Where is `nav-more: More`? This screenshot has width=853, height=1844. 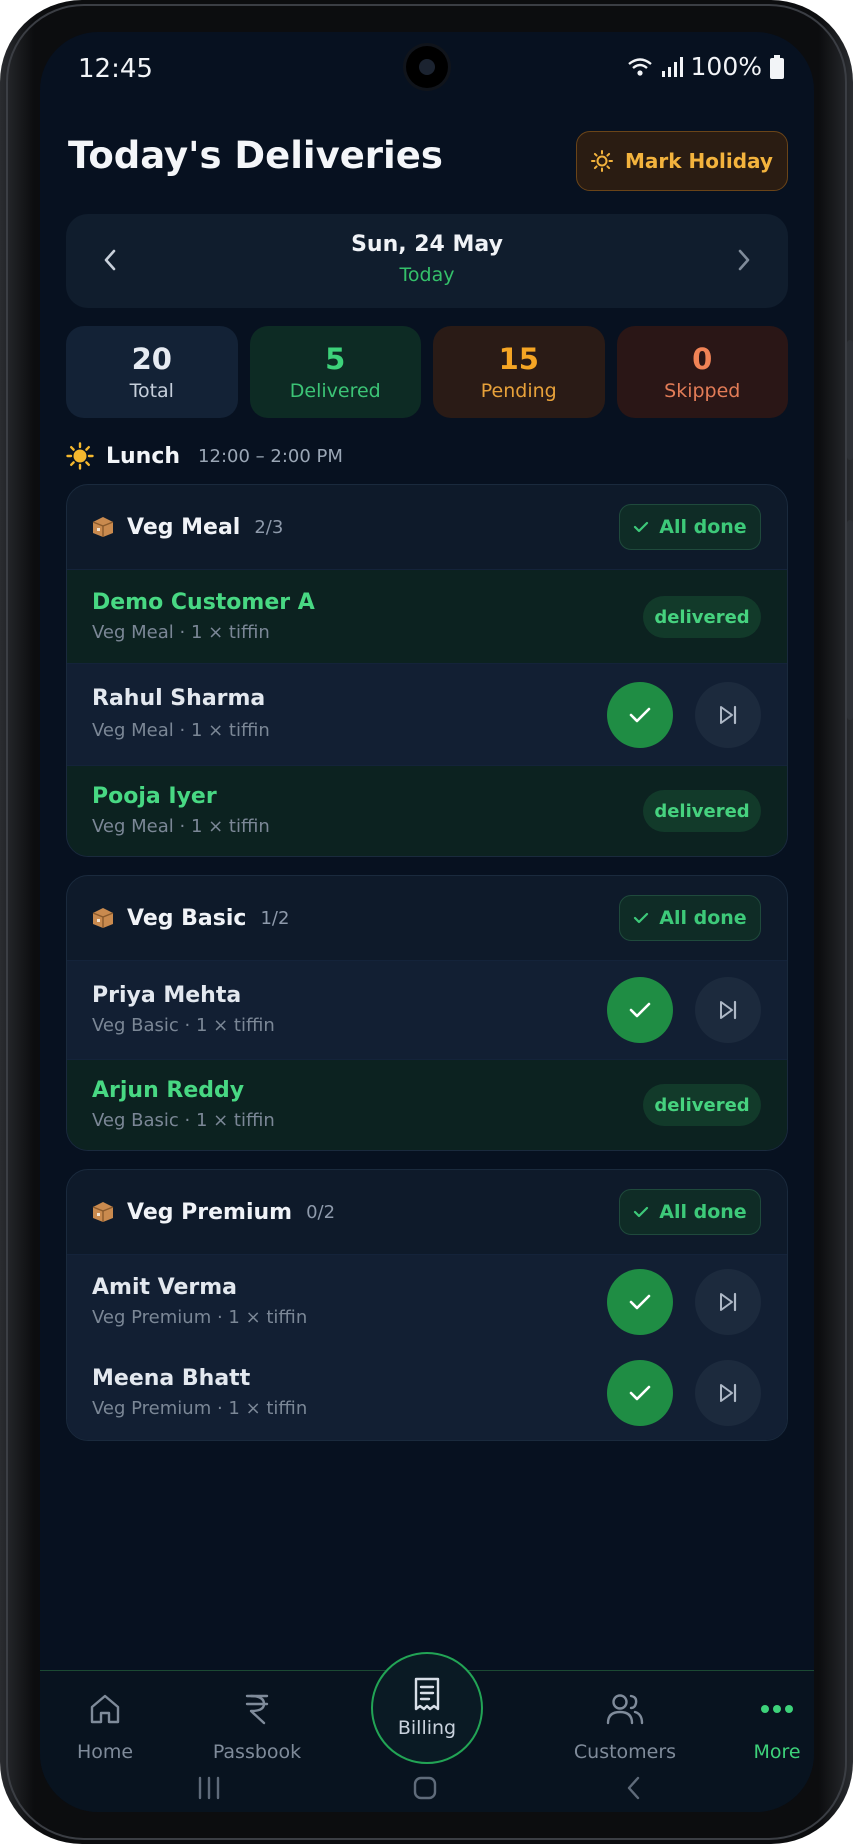 nav-more: More is located at coordinates (763, 1726).